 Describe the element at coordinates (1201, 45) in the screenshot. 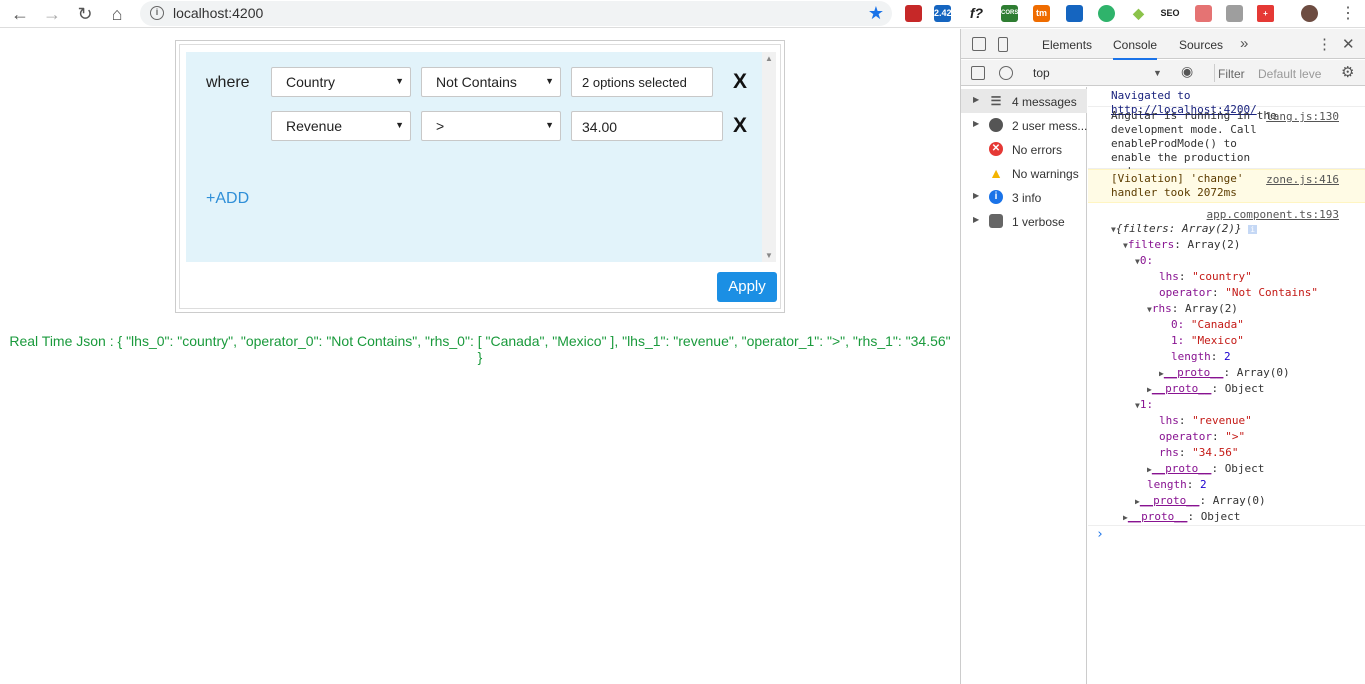

I see `tab-sources: Sources` at that location.